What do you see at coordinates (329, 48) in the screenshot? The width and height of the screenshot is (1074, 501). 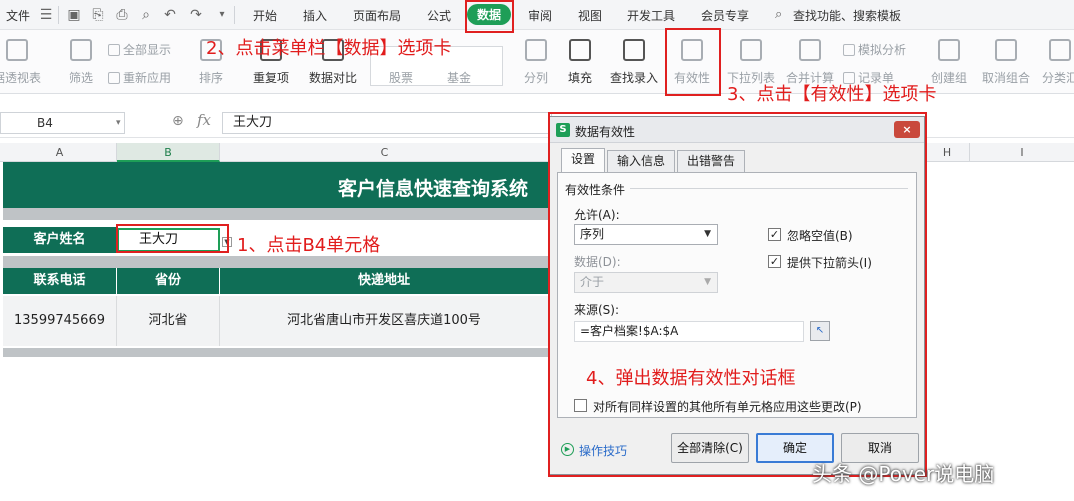 I see `annotation-step-2: 2、点击菜单栏【数据】选项卡` at bounding box center [329, 48].